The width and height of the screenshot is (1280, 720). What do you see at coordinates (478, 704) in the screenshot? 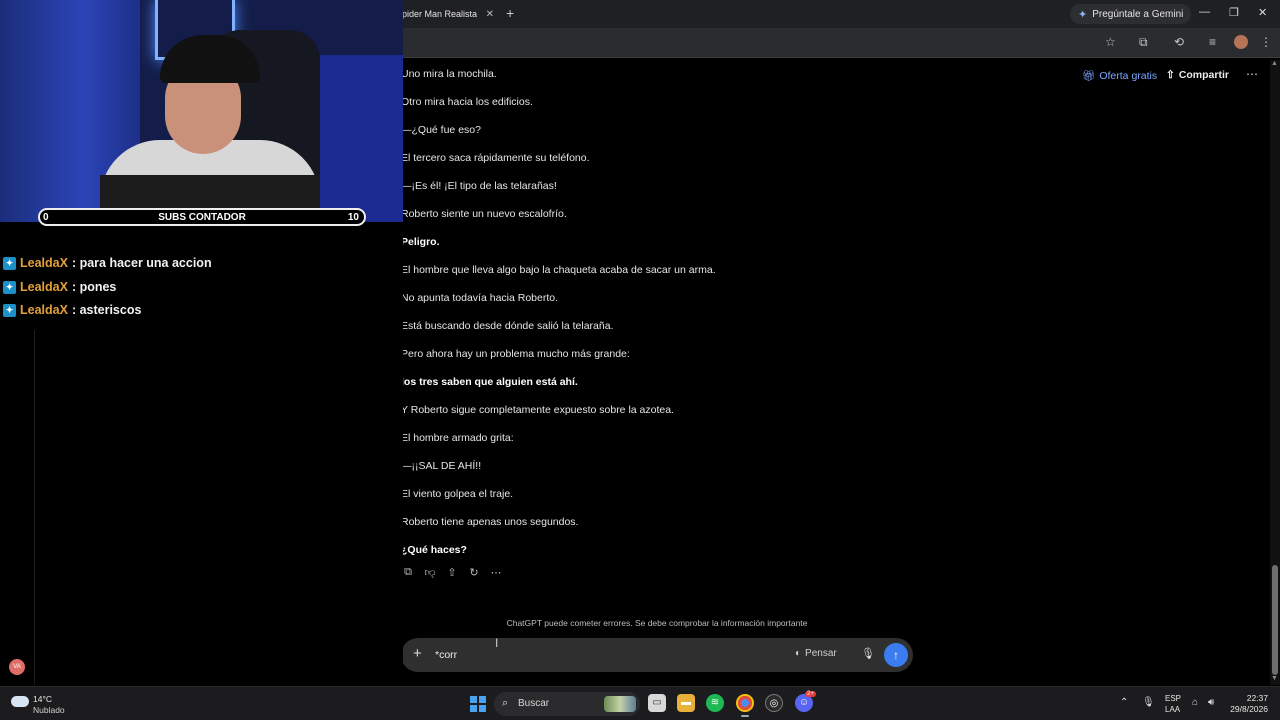
I see `windows-start-icon` at bounding box center [478, 704].